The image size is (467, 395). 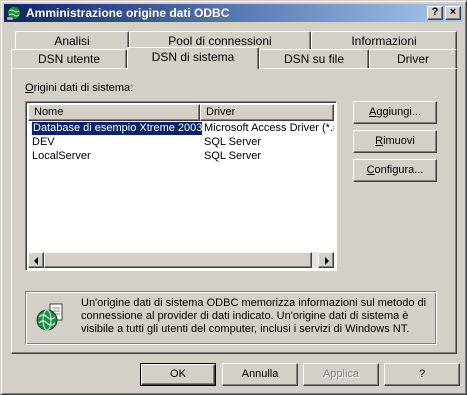 What do you see at coordinates (435, 13) in the screenshot?
I see `title-help-button: ?` at bounding box center [435, 13].